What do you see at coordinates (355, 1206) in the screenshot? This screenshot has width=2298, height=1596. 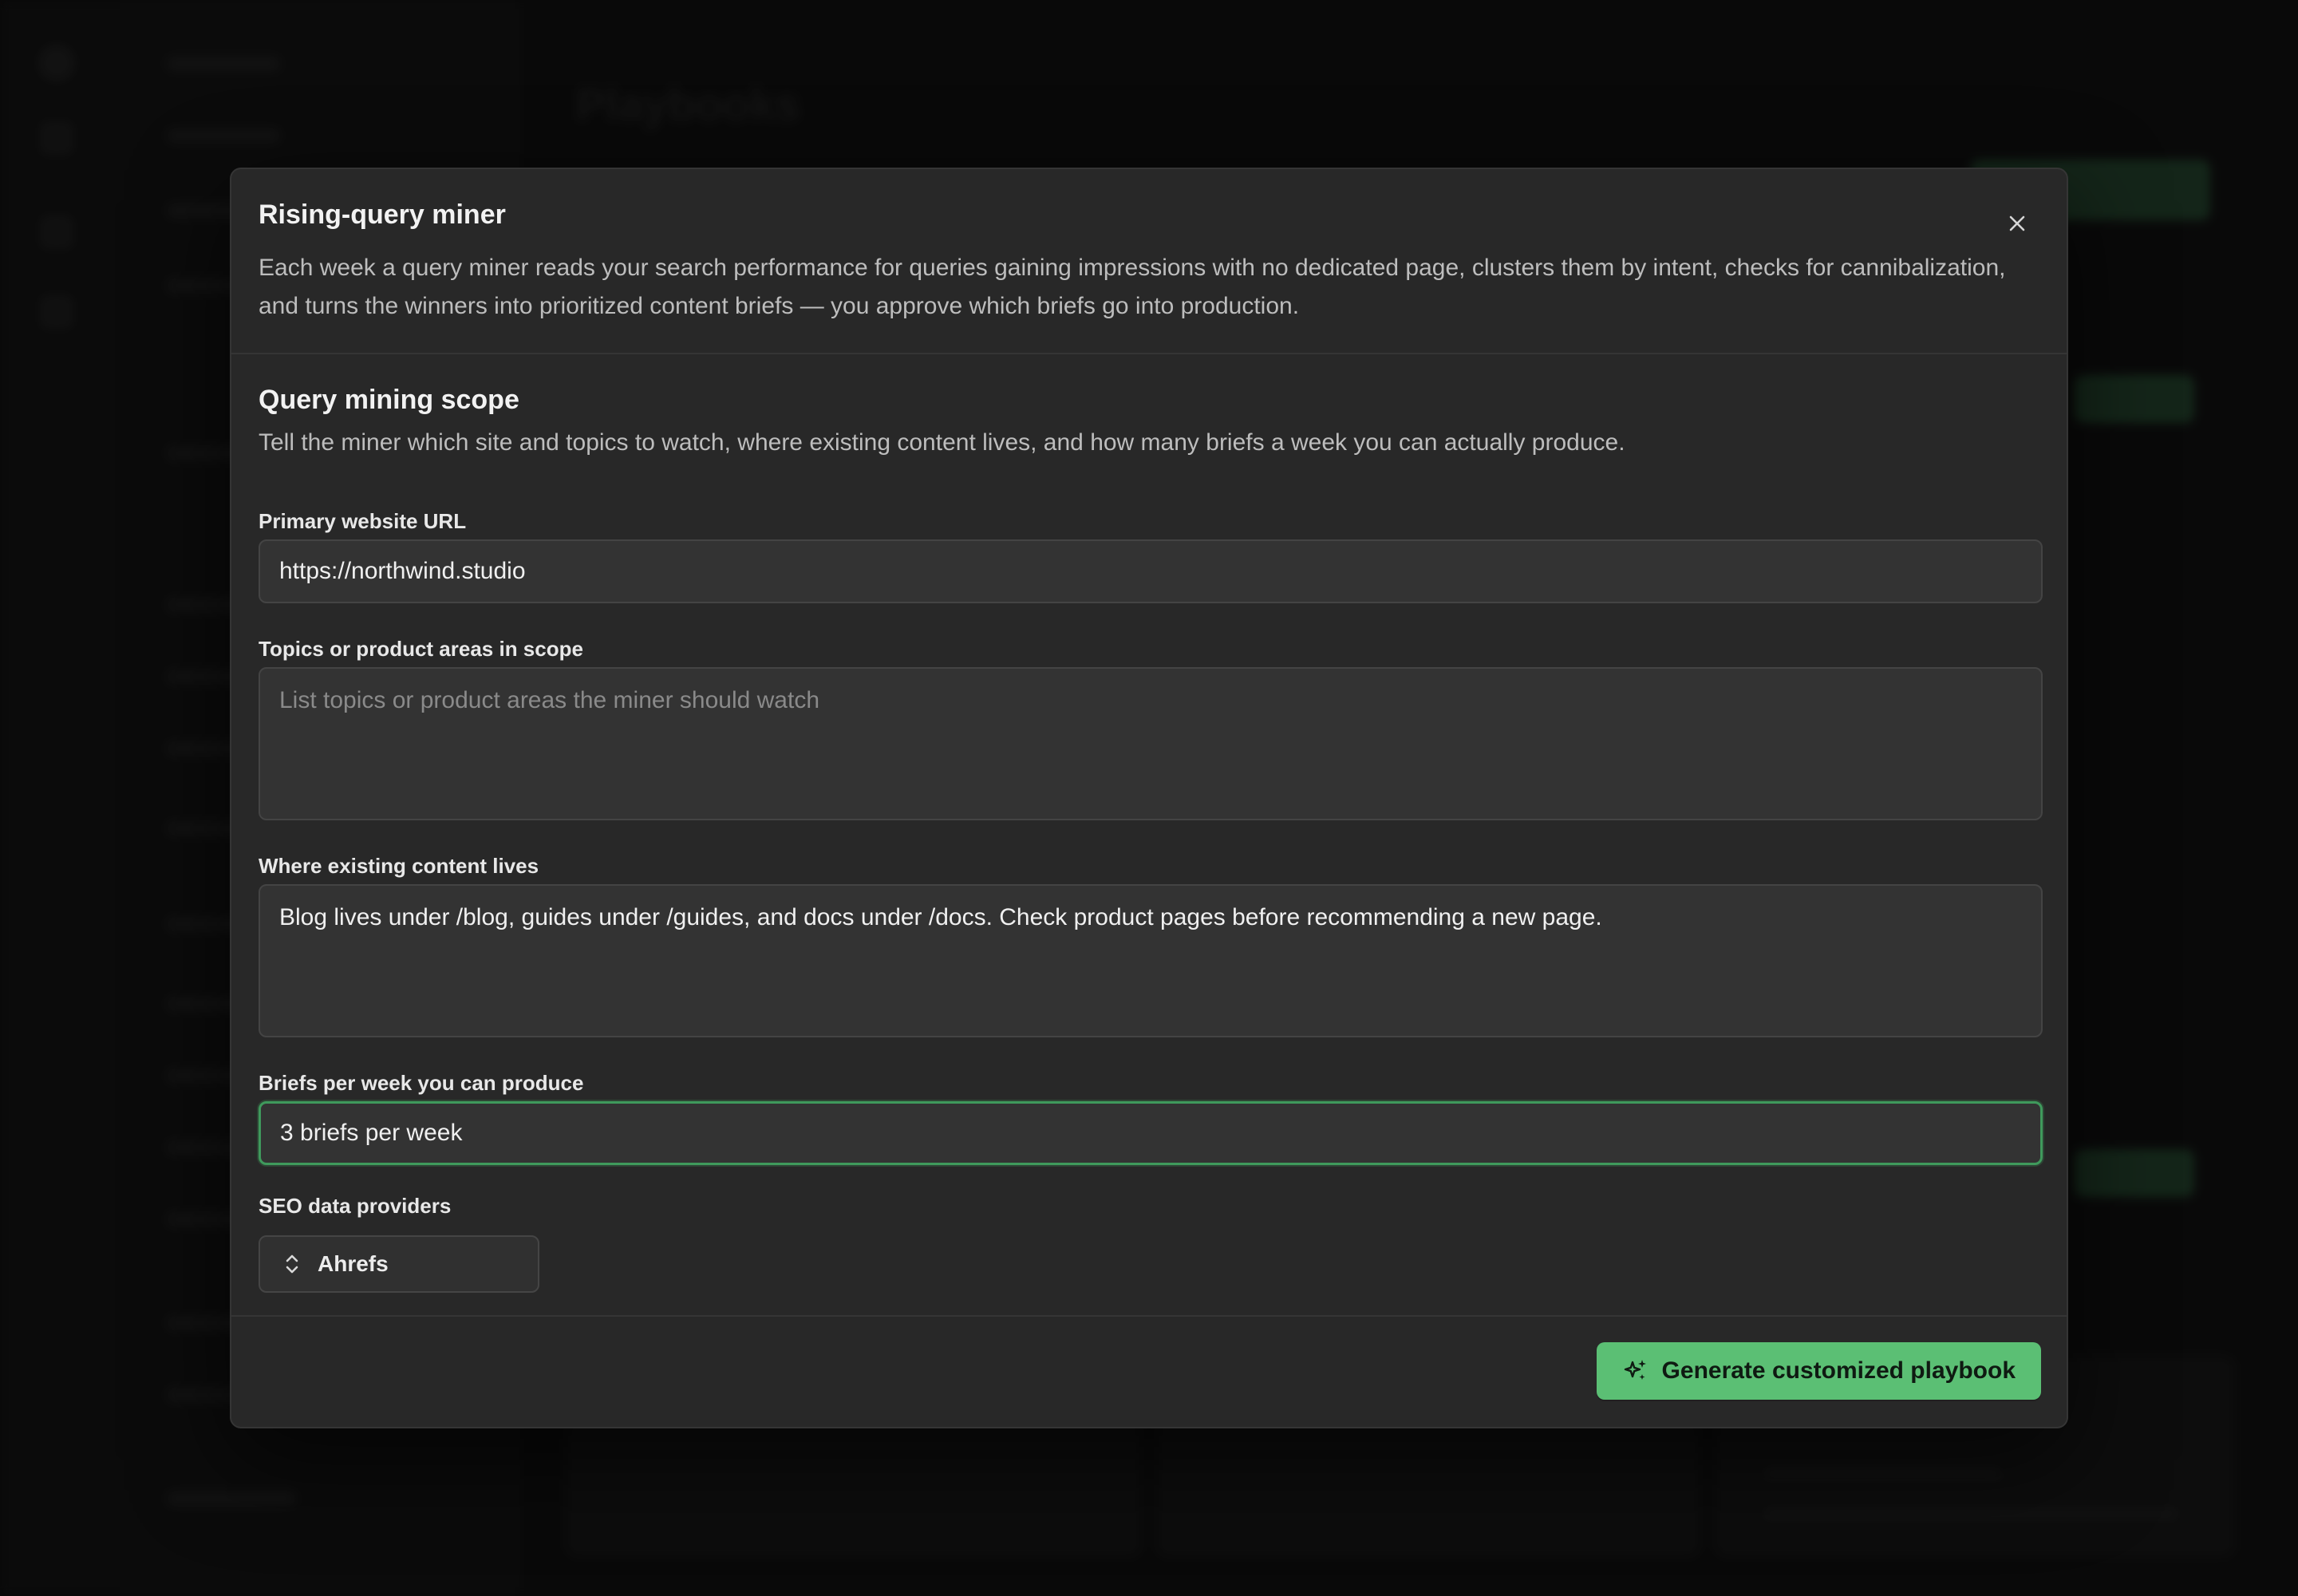 I see `seo-providers-label: SEO data providers` at bounding box center [355, 1206].